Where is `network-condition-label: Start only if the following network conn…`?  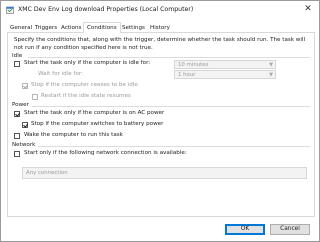 network-condition-label: Start only if the following network conn… is located at coordinates (105, 153).